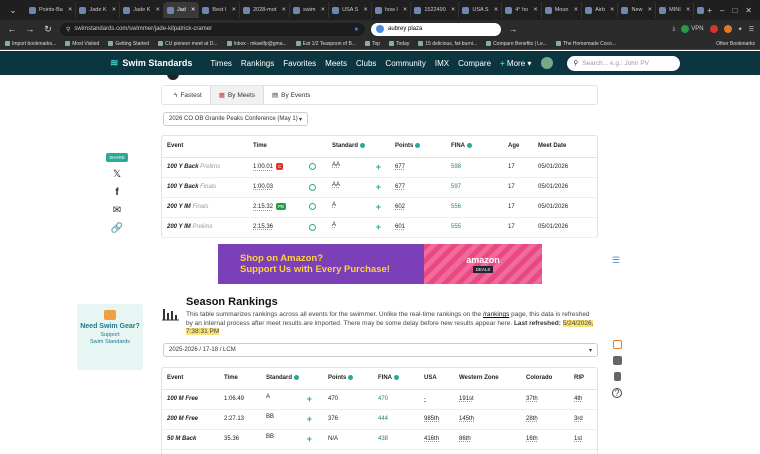 The height and width of the screenshot is (454, 760). I want to click on site-search-input: ⚲ Search... e.g.: John PV, so click(624, 63).